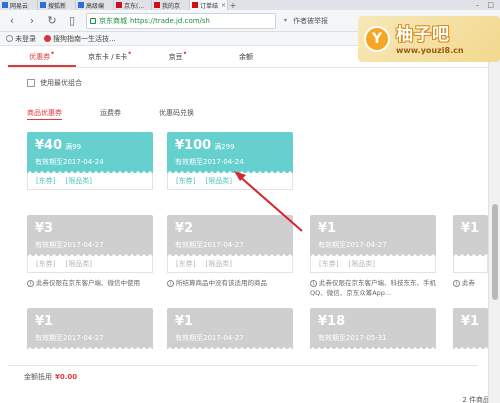 This screenshot has width=500, height=403. I want to click on watermark-banner: Y 柚子吧 www.youzi8.cn, so click(429, 39).